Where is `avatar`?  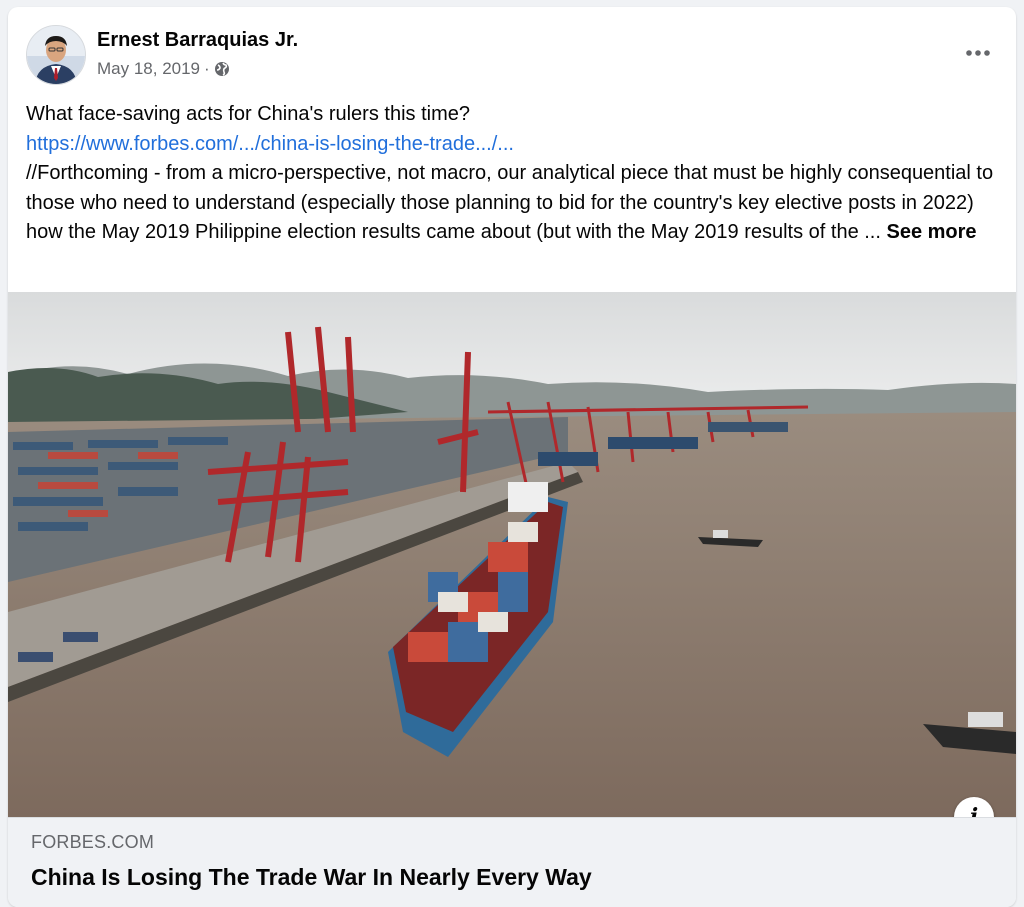 avatar is located at coordinates (56, 55).